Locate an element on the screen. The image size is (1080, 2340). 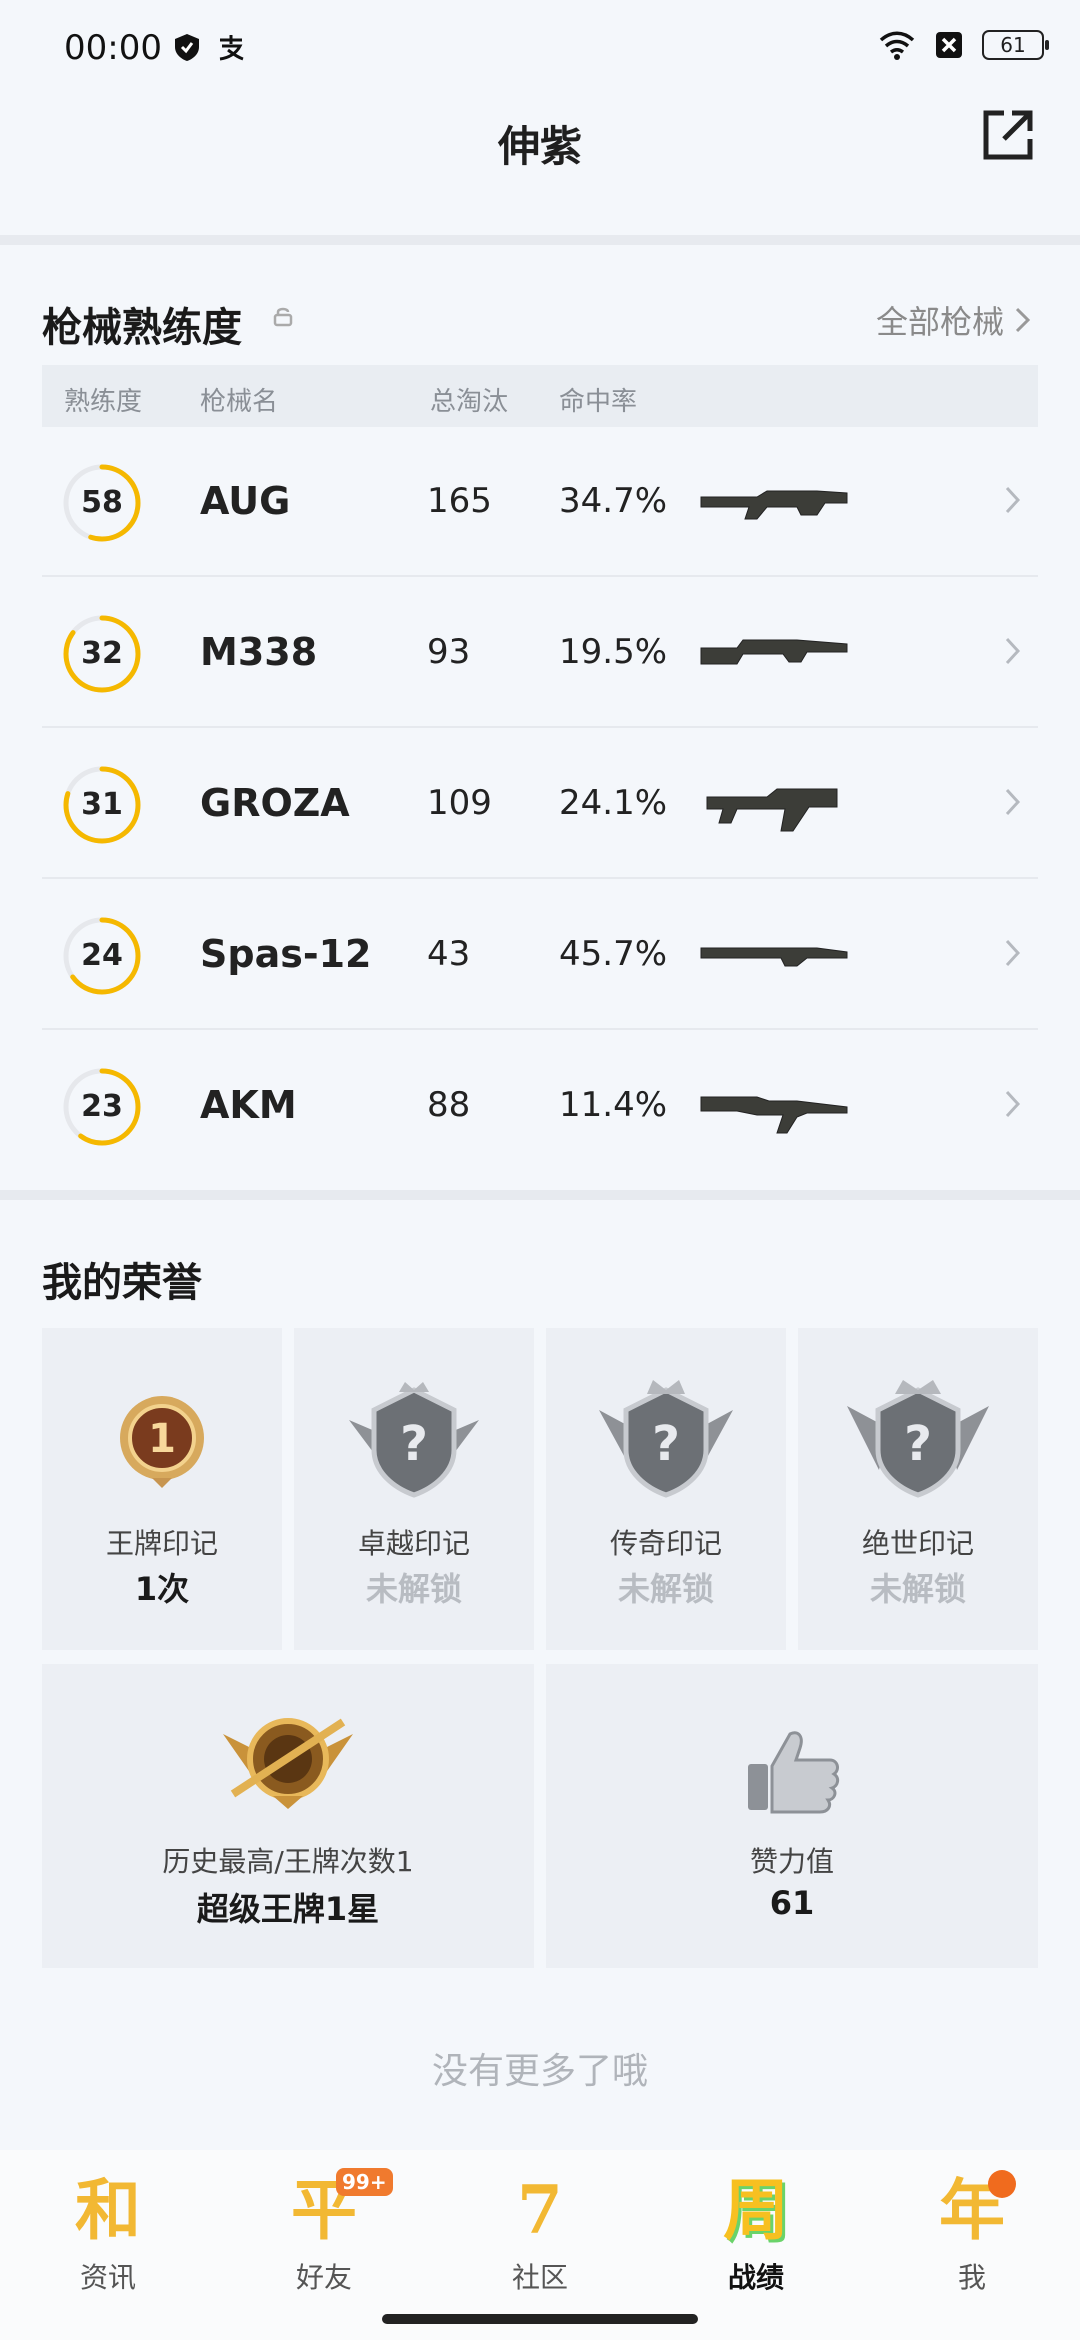
nav-item-me: 年 我 is located at coordinates (972, 2235).